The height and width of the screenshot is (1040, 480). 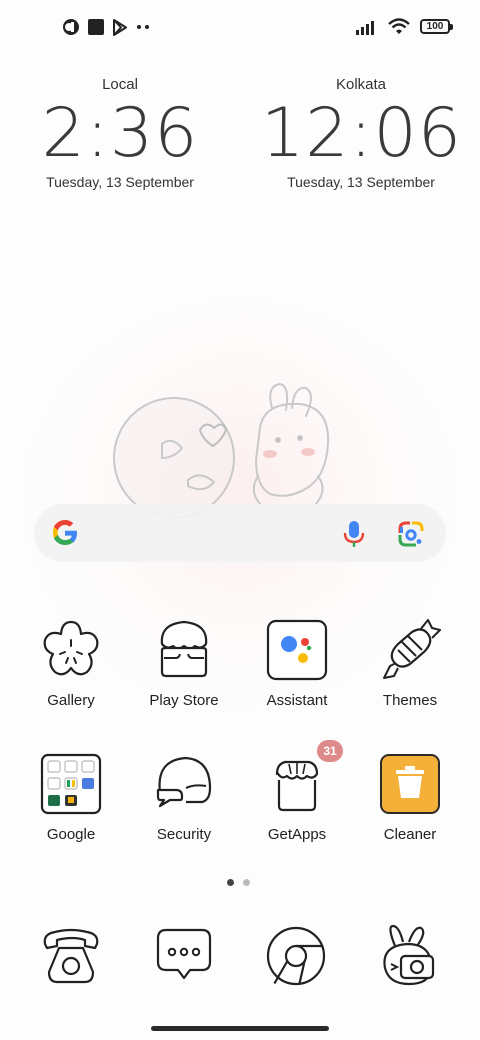 I want to click on square-notification-icon, so click(x=96, y=27).